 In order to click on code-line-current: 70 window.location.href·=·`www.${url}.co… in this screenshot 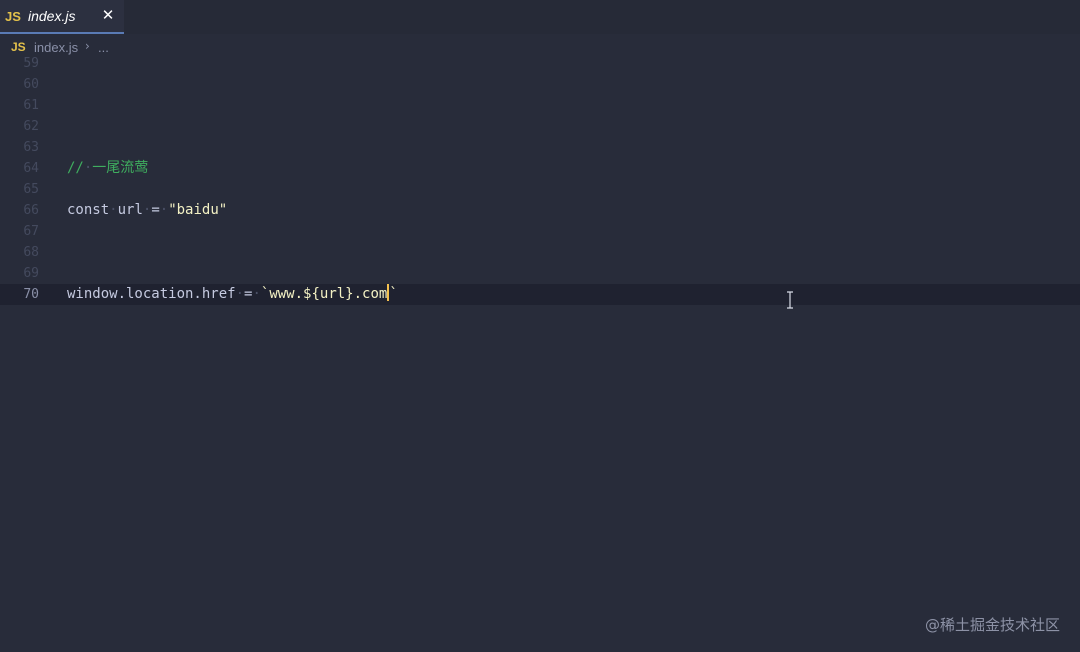, I will do `click(540, 294)`.